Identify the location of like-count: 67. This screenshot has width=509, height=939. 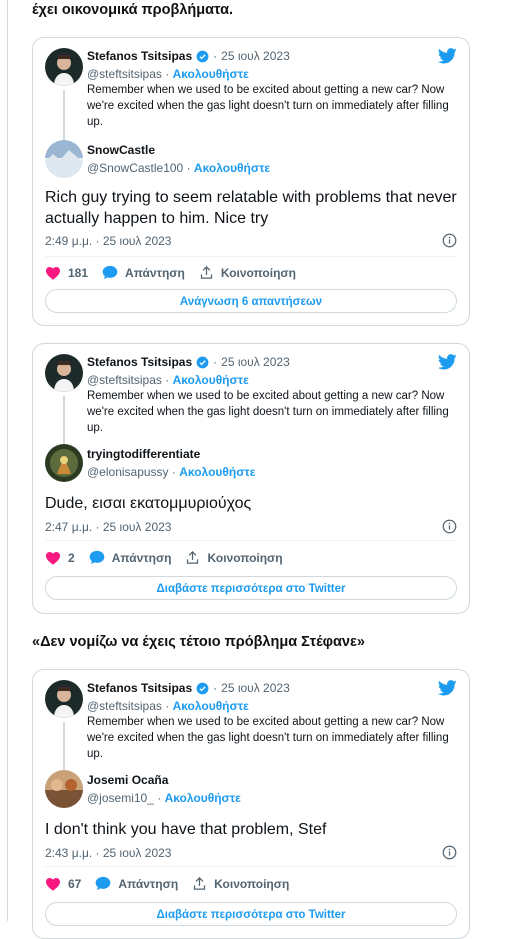
(75, 883).